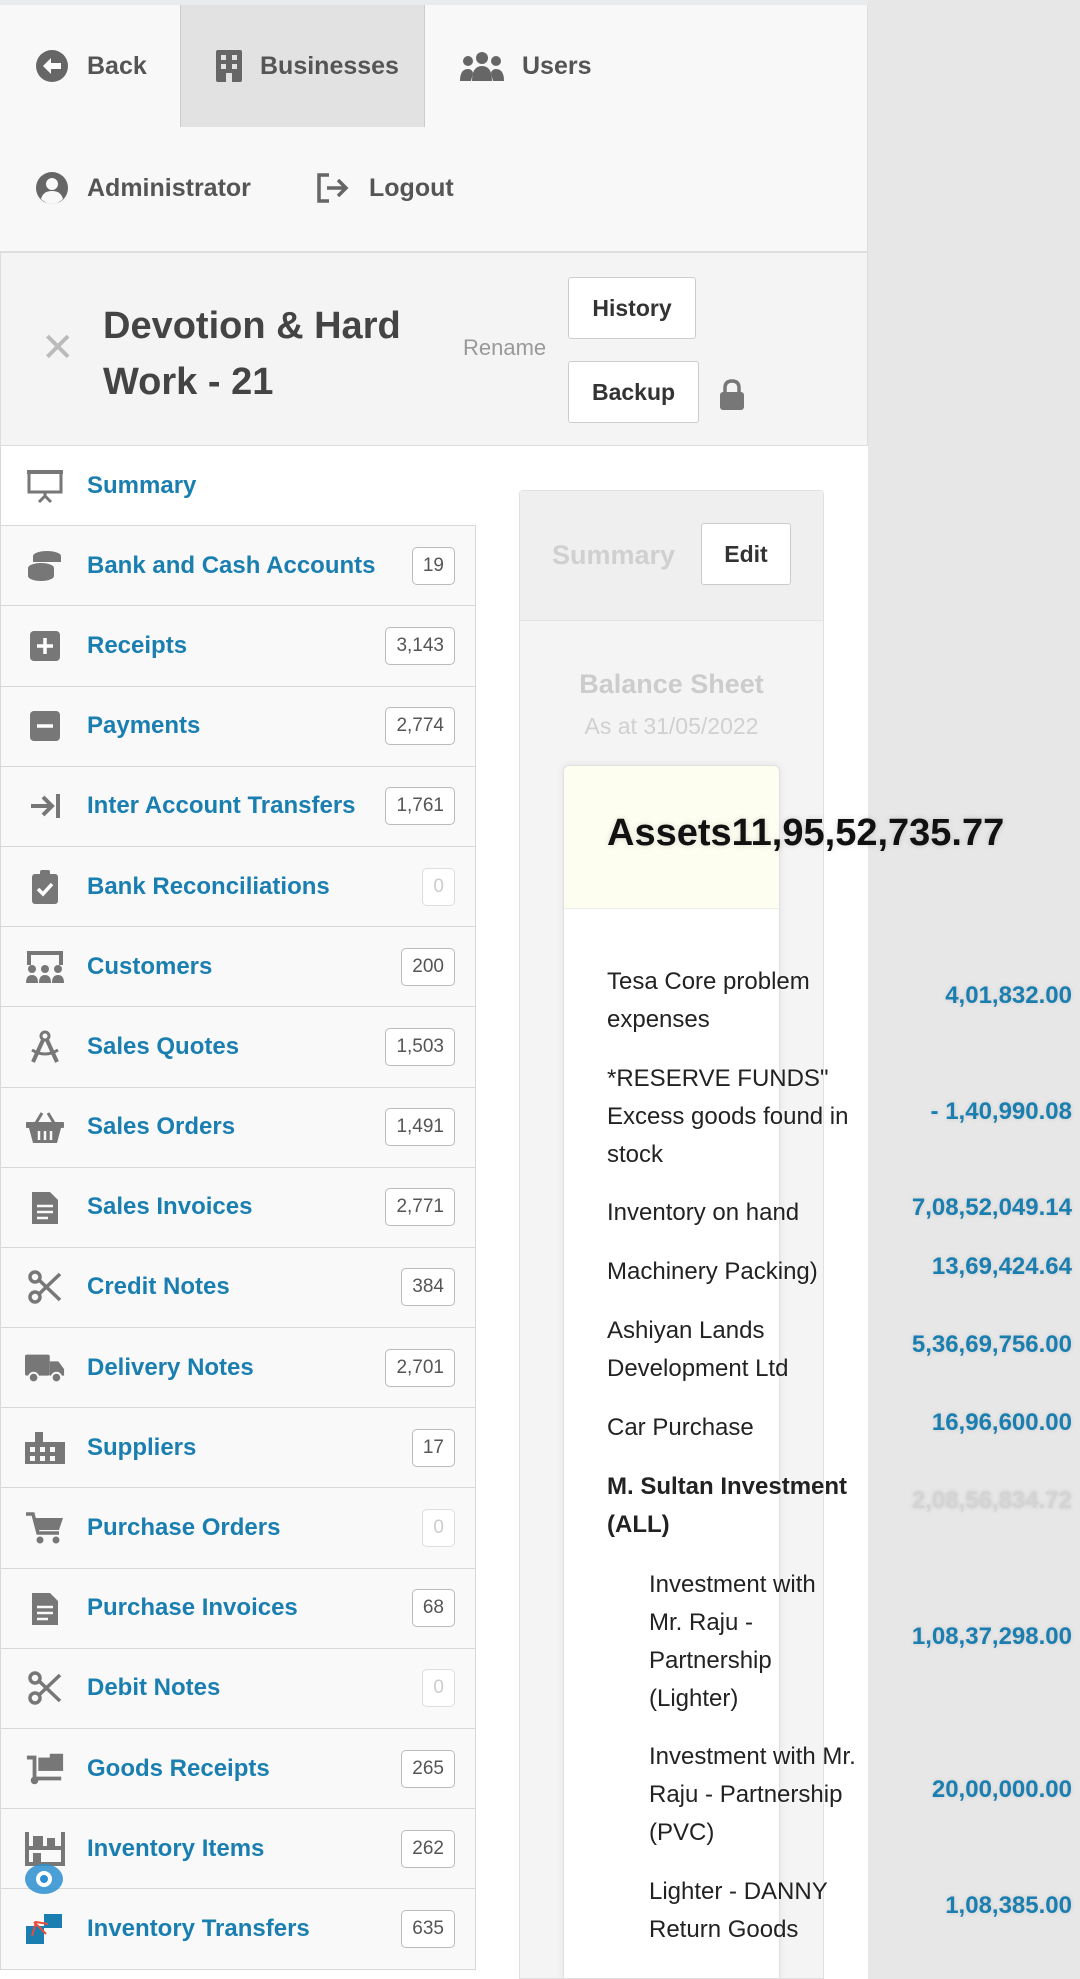 Image resolution: width=1080 pixels, height=1979 pixels. I want to click on sidebar-item-label: Inter Account Transfers, so click(221, 806).